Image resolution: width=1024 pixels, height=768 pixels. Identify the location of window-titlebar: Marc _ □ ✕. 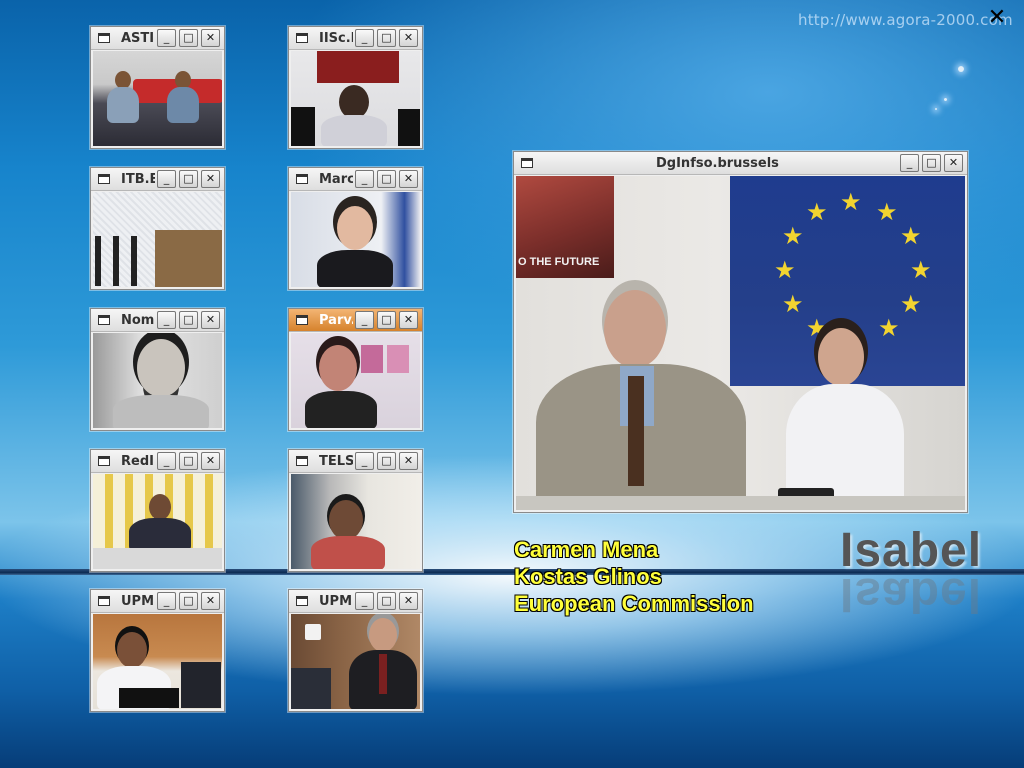
(355, 179).